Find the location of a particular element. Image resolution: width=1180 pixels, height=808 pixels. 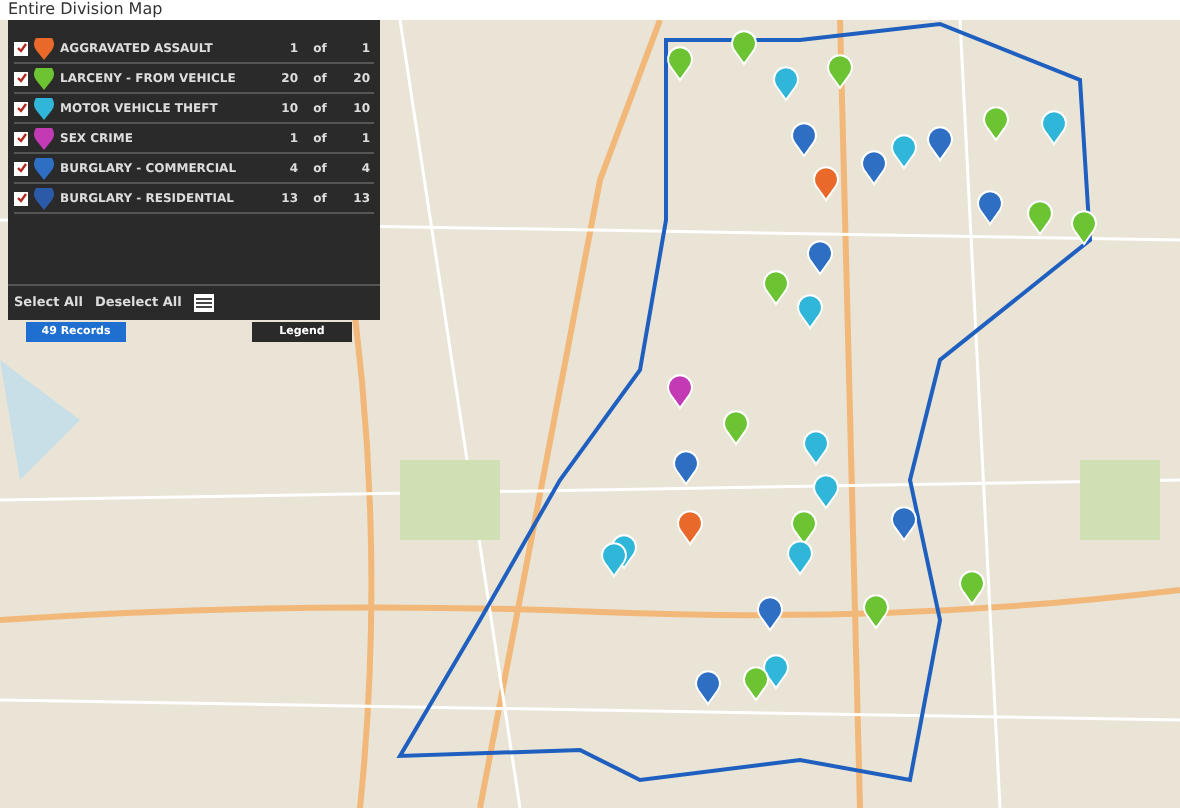

river-area is located at coordinates (40, 420).